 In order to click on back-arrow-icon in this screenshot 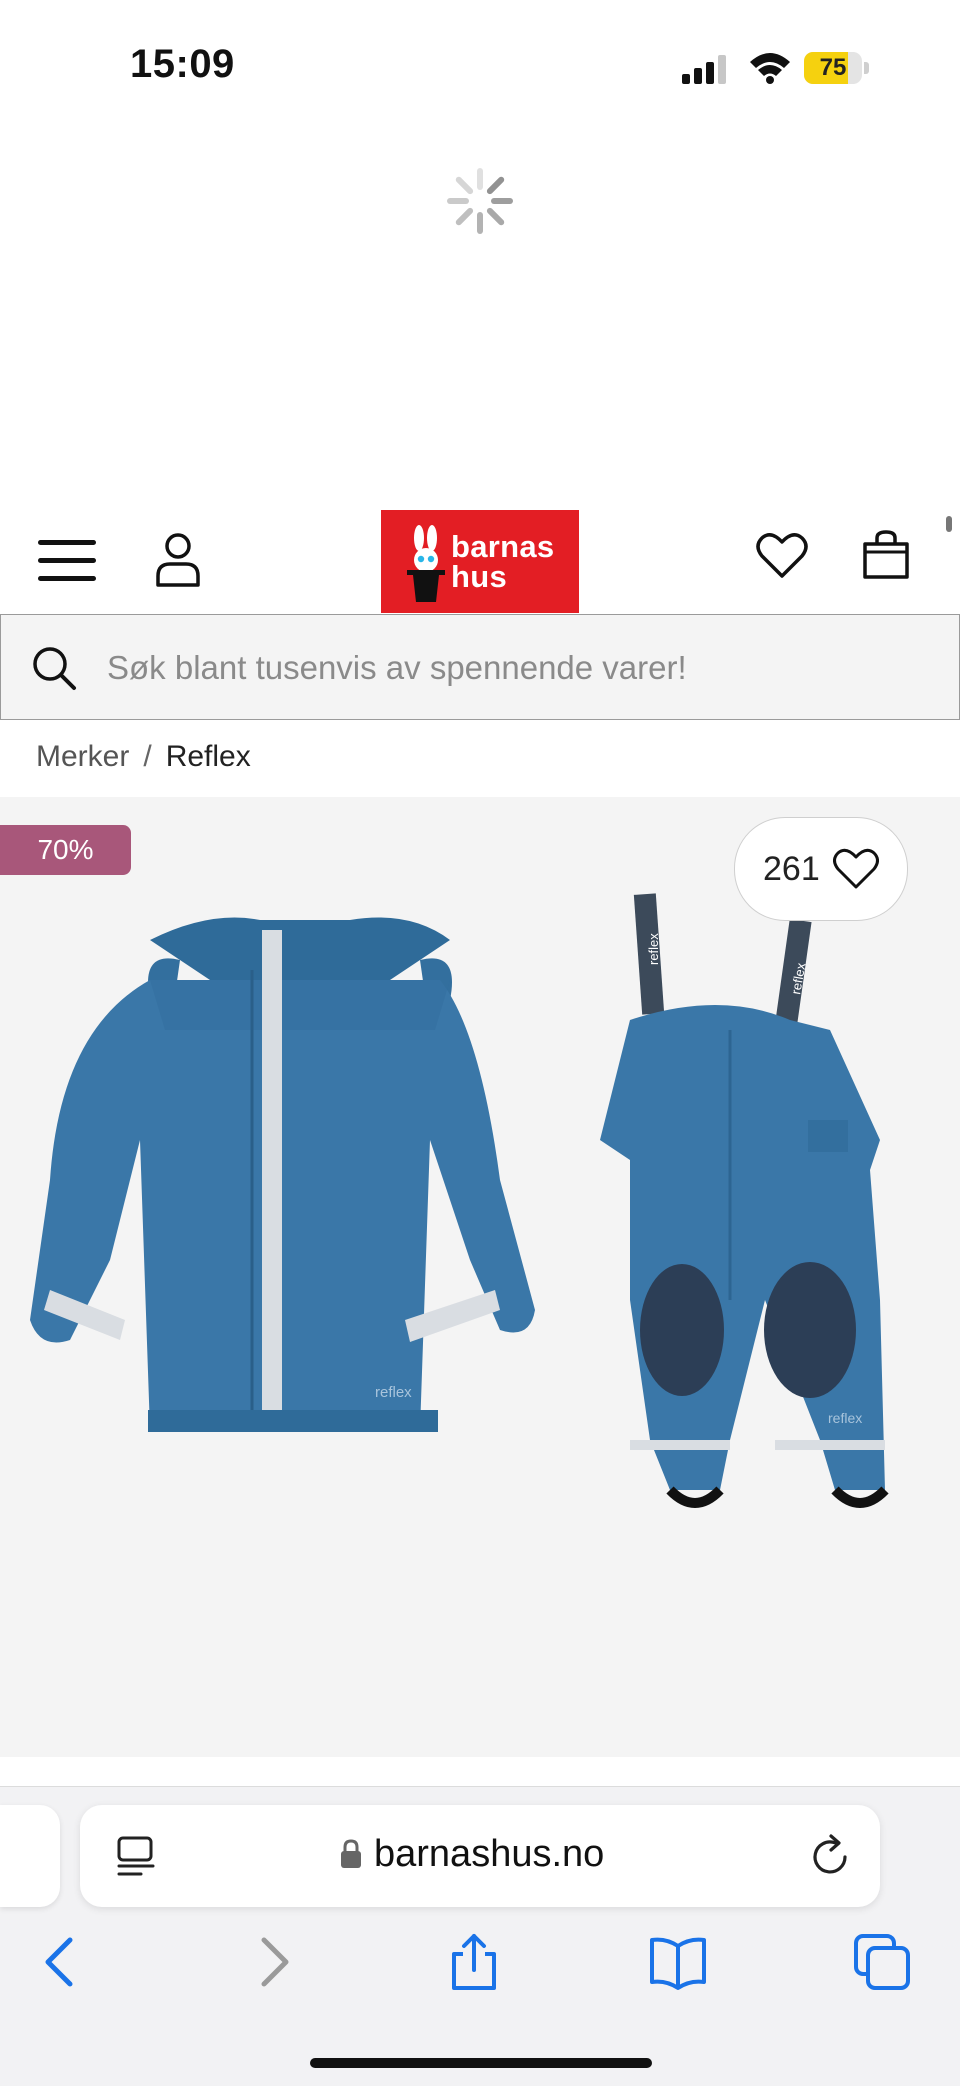, I will do `click(62, 1962)`.